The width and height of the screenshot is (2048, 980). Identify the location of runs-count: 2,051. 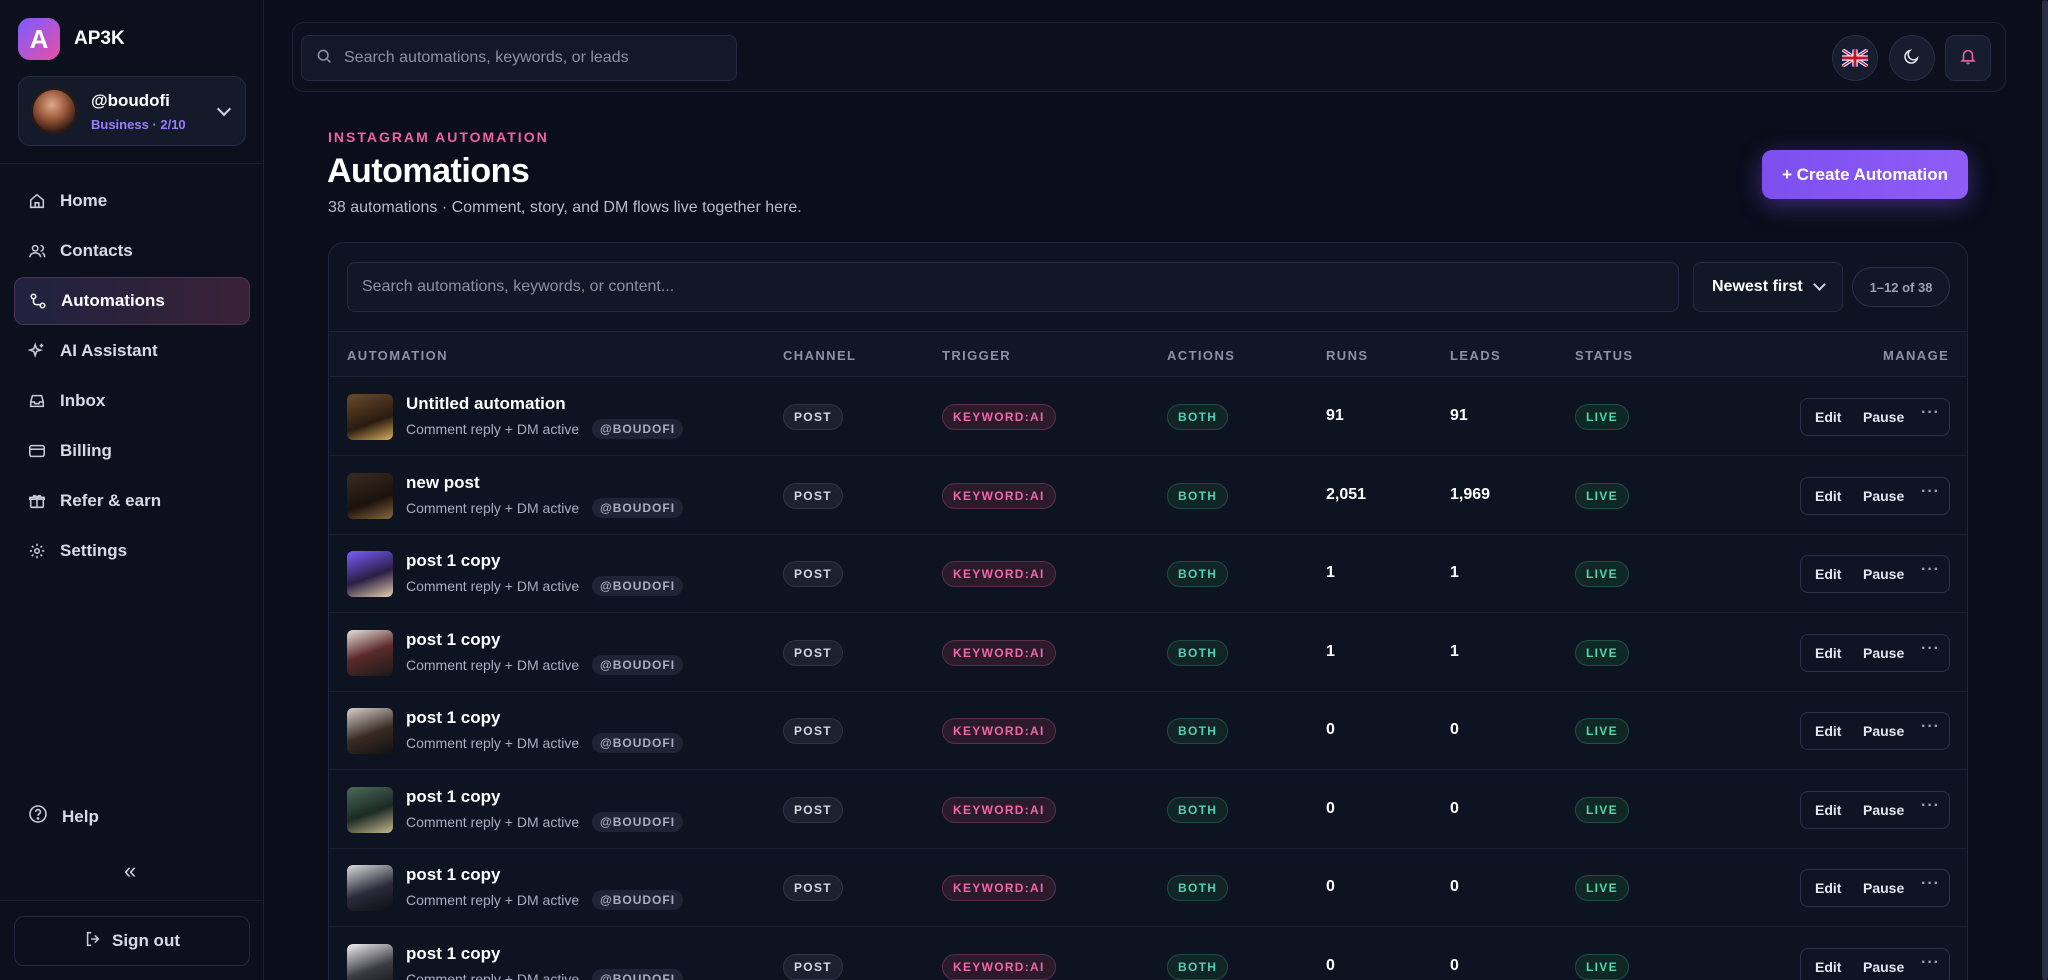
(1346, 494).